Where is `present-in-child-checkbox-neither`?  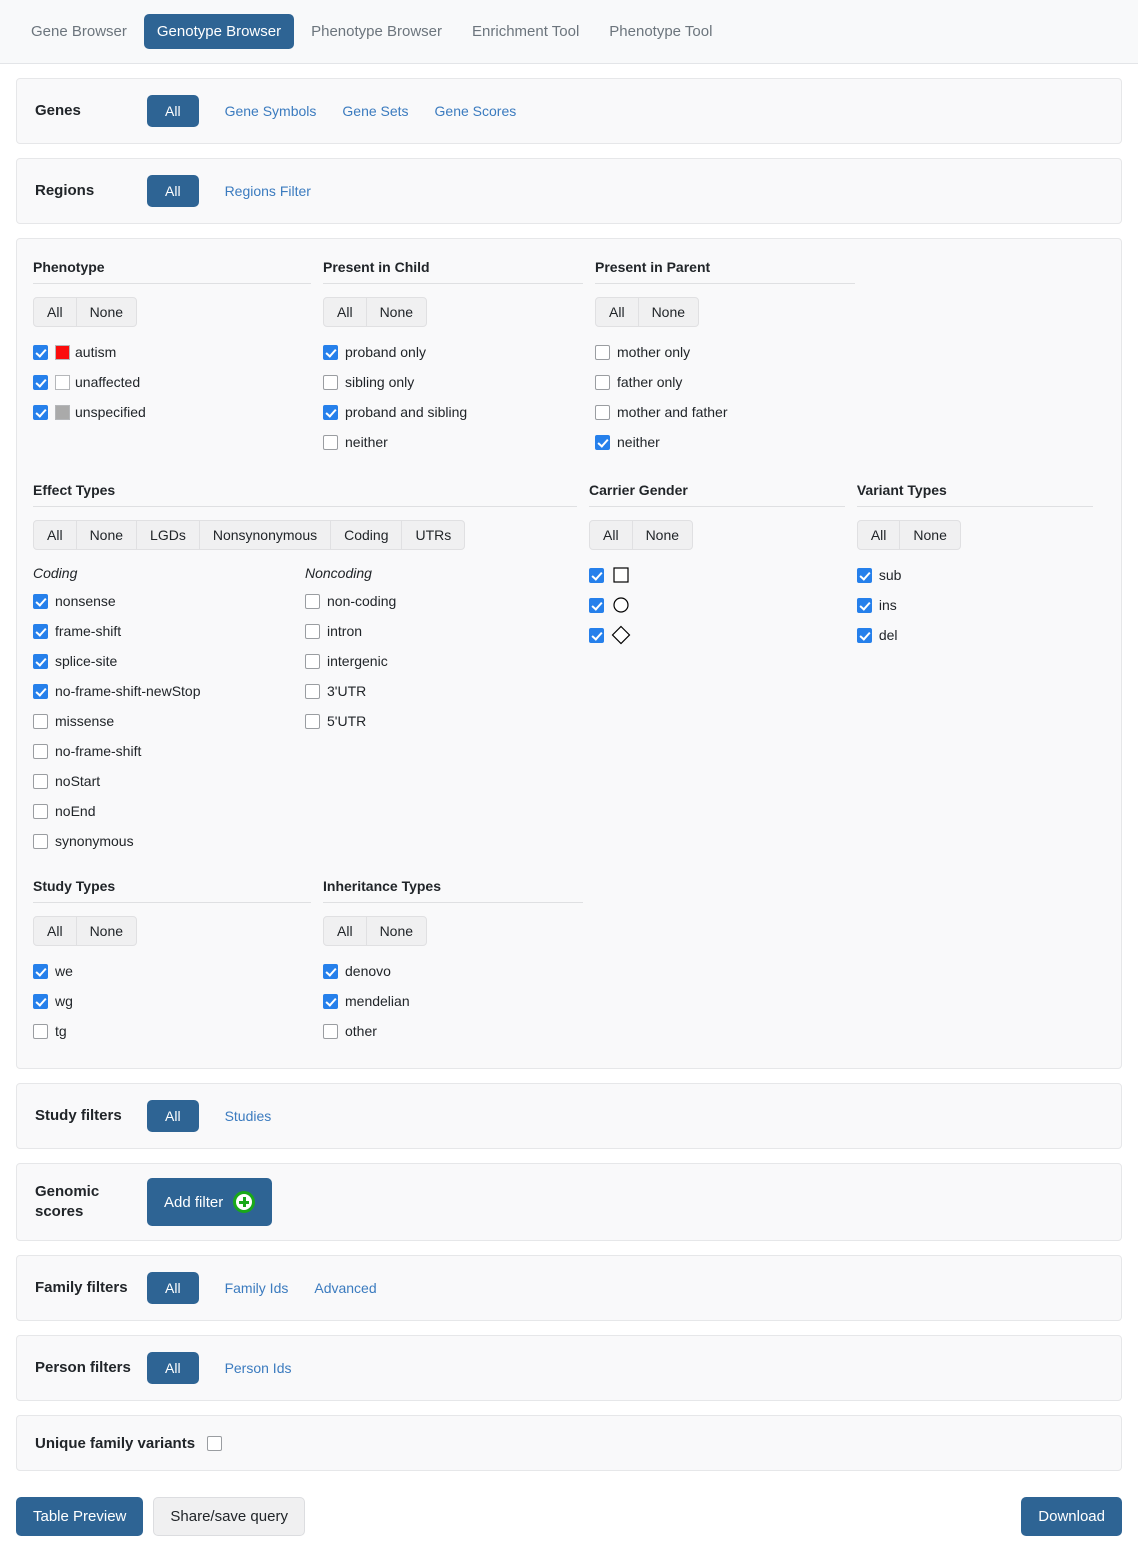 present-in-child-checkbox-neither is located at coordinates (330, 442).